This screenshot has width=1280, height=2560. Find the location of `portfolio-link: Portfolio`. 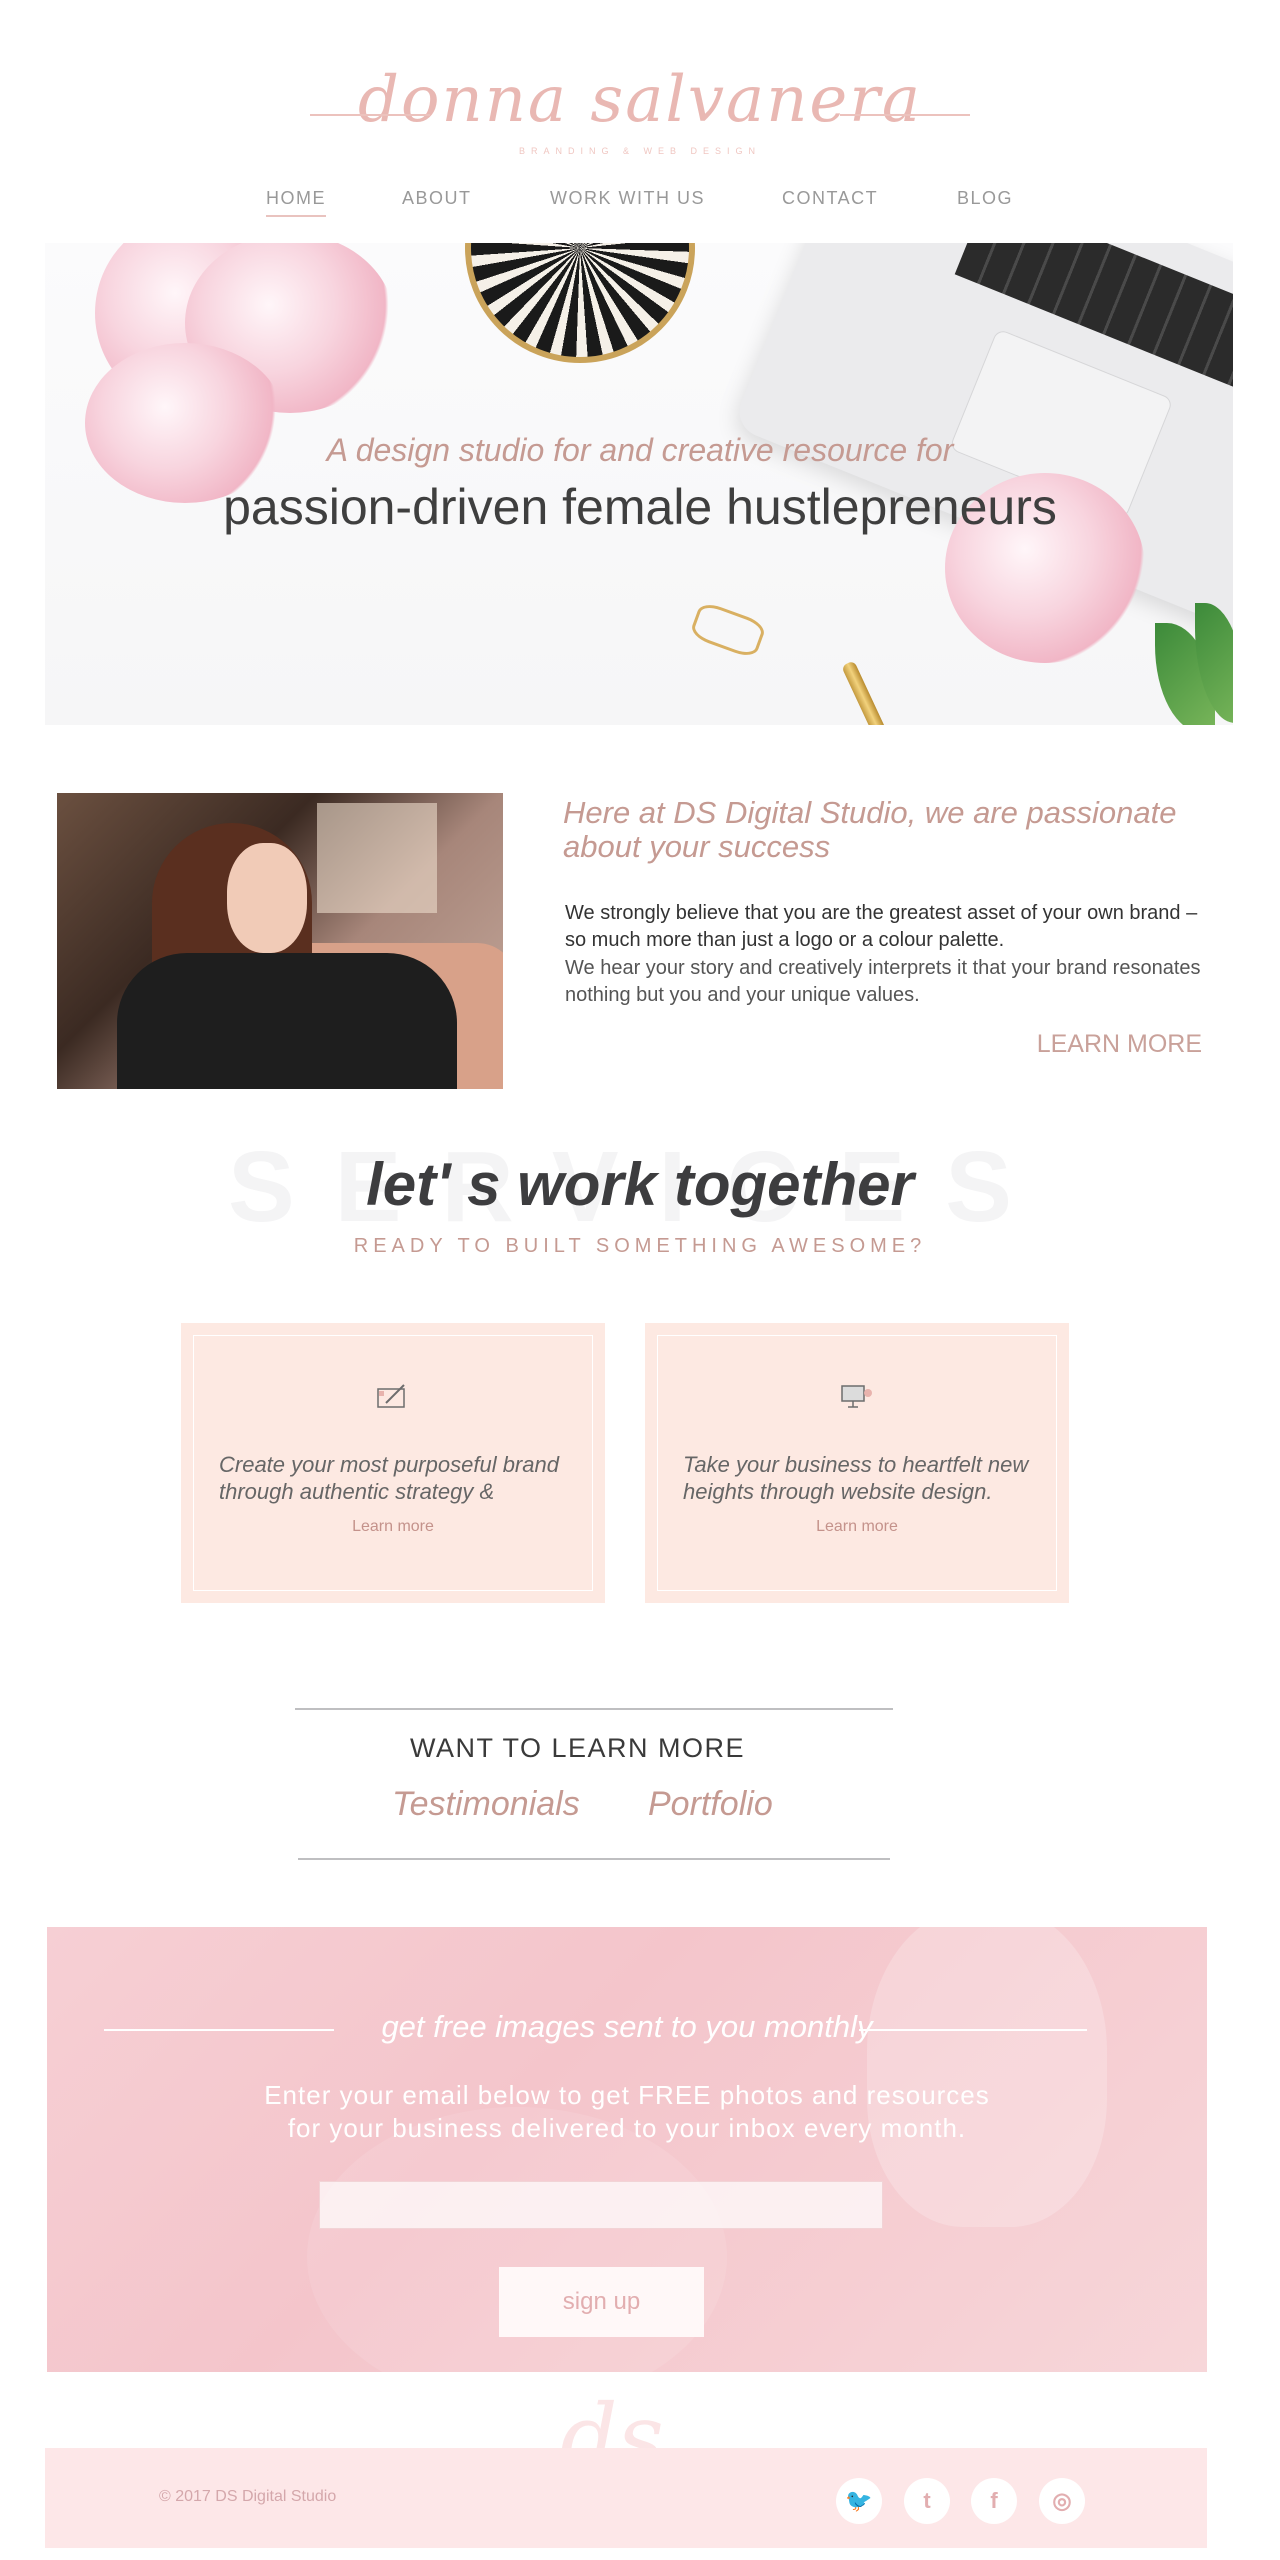

portfolio-link: Portfolio is located at coordinates (710, 1804).